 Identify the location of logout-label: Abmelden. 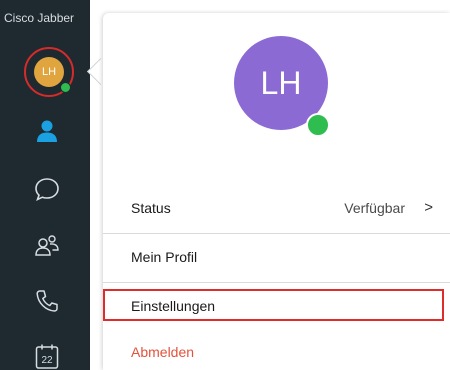
(163, 352).